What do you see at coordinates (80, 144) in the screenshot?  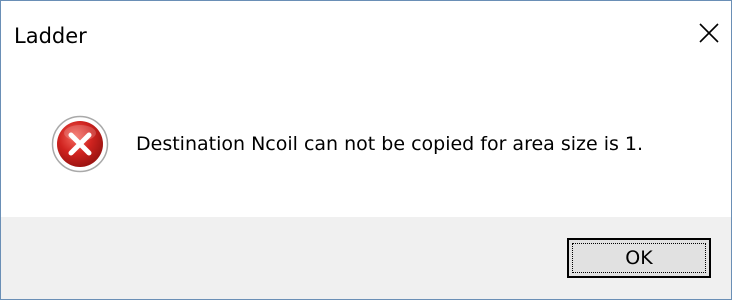 I see `error-icon` at bounding box center [80, 144].